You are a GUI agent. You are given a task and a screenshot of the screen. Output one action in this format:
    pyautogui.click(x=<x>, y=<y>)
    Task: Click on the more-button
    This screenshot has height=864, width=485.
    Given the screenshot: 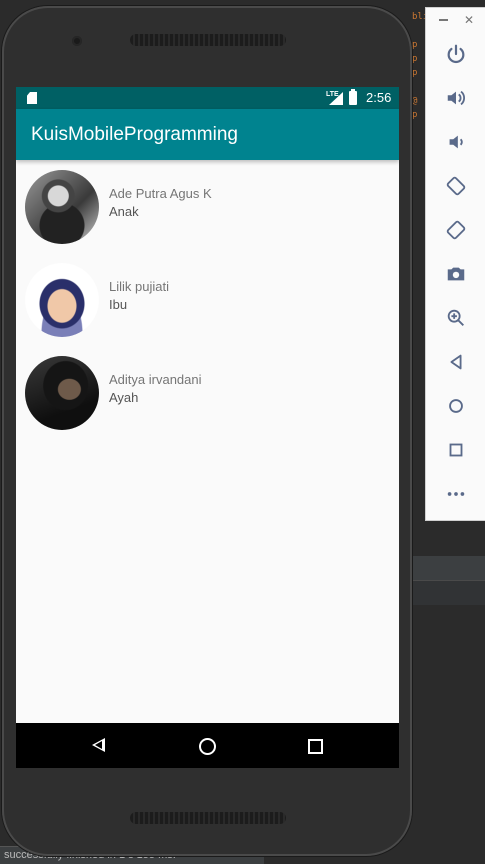 What is the action you would take?
    pyautogui.click(x=456, y=494)
    